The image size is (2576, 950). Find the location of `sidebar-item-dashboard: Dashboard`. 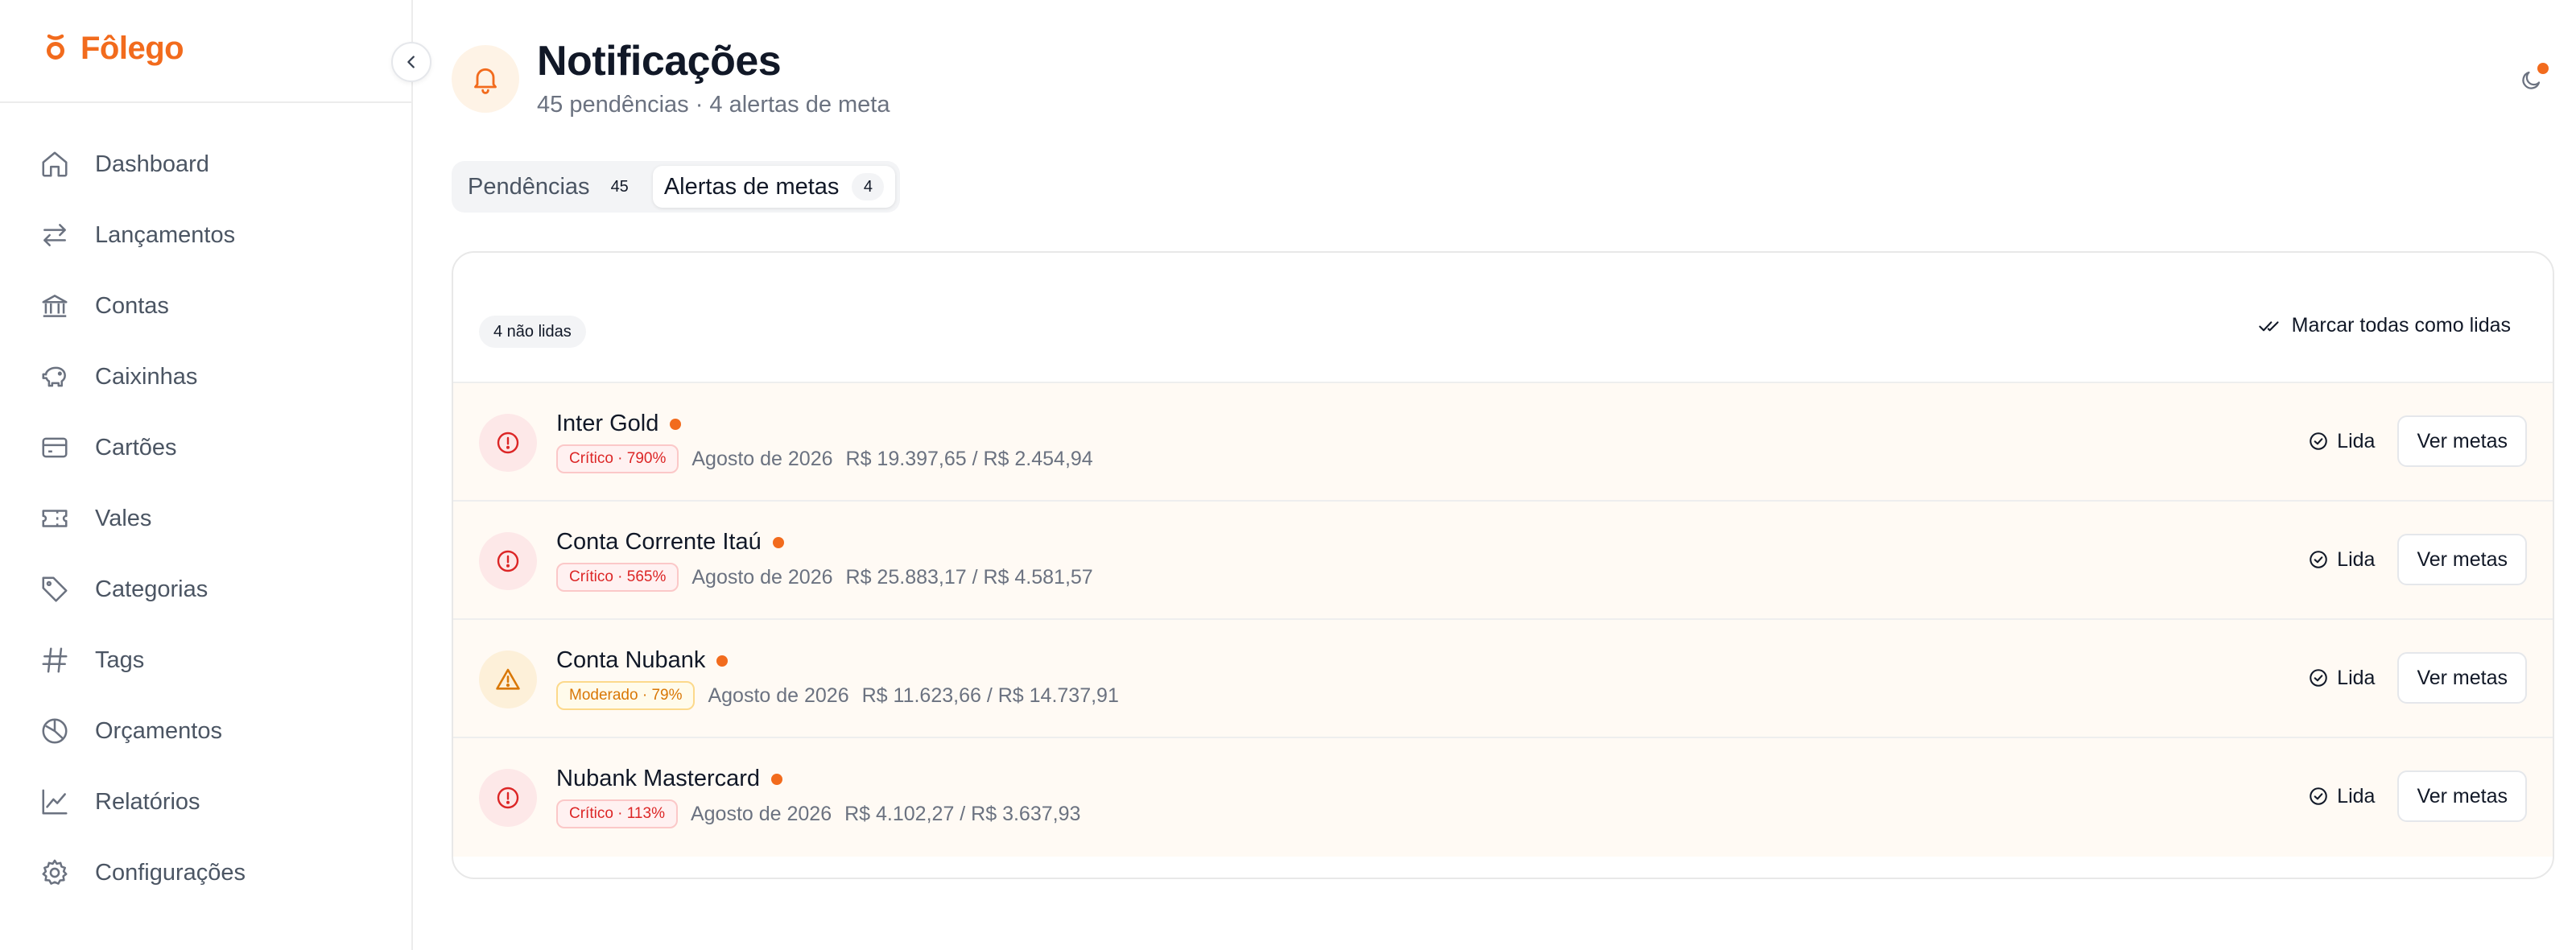

sidebar-item-dashboard: Dashboard is located at coordinates (205, 164).